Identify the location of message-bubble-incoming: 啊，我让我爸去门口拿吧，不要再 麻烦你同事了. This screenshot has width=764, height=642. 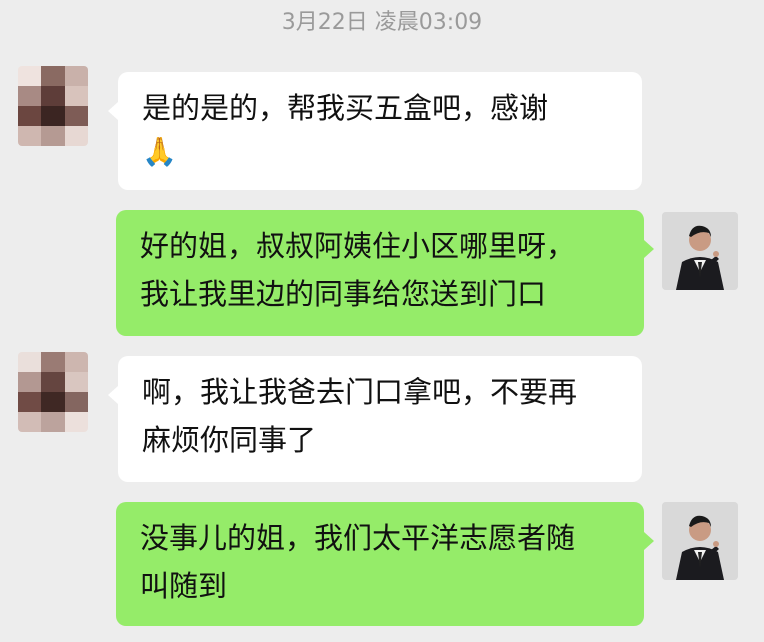
(375, 419).